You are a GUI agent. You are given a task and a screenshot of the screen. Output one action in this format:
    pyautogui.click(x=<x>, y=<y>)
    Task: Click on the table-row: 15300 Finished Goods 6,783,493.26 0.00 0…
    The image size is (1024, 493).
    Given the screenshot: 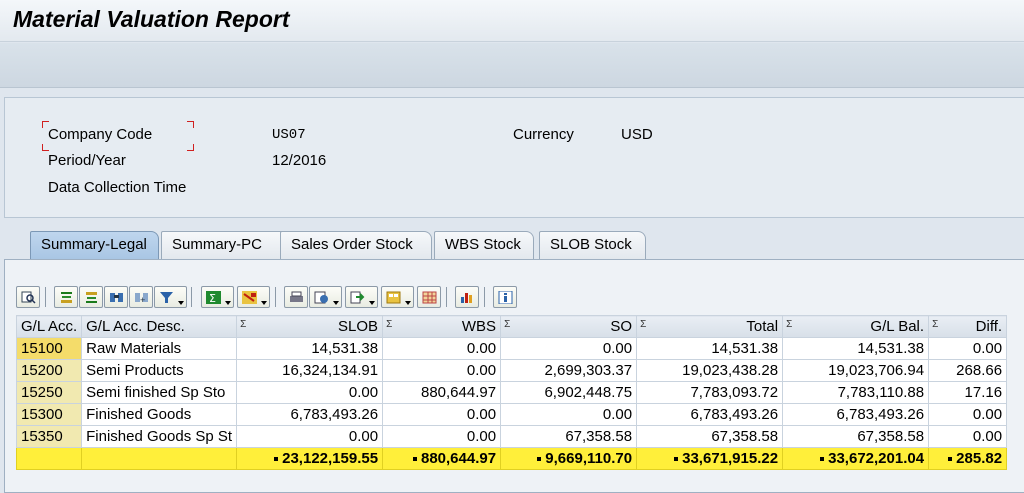 What is the action you would take?
    pyautogui.click(x=511, y=414)
    